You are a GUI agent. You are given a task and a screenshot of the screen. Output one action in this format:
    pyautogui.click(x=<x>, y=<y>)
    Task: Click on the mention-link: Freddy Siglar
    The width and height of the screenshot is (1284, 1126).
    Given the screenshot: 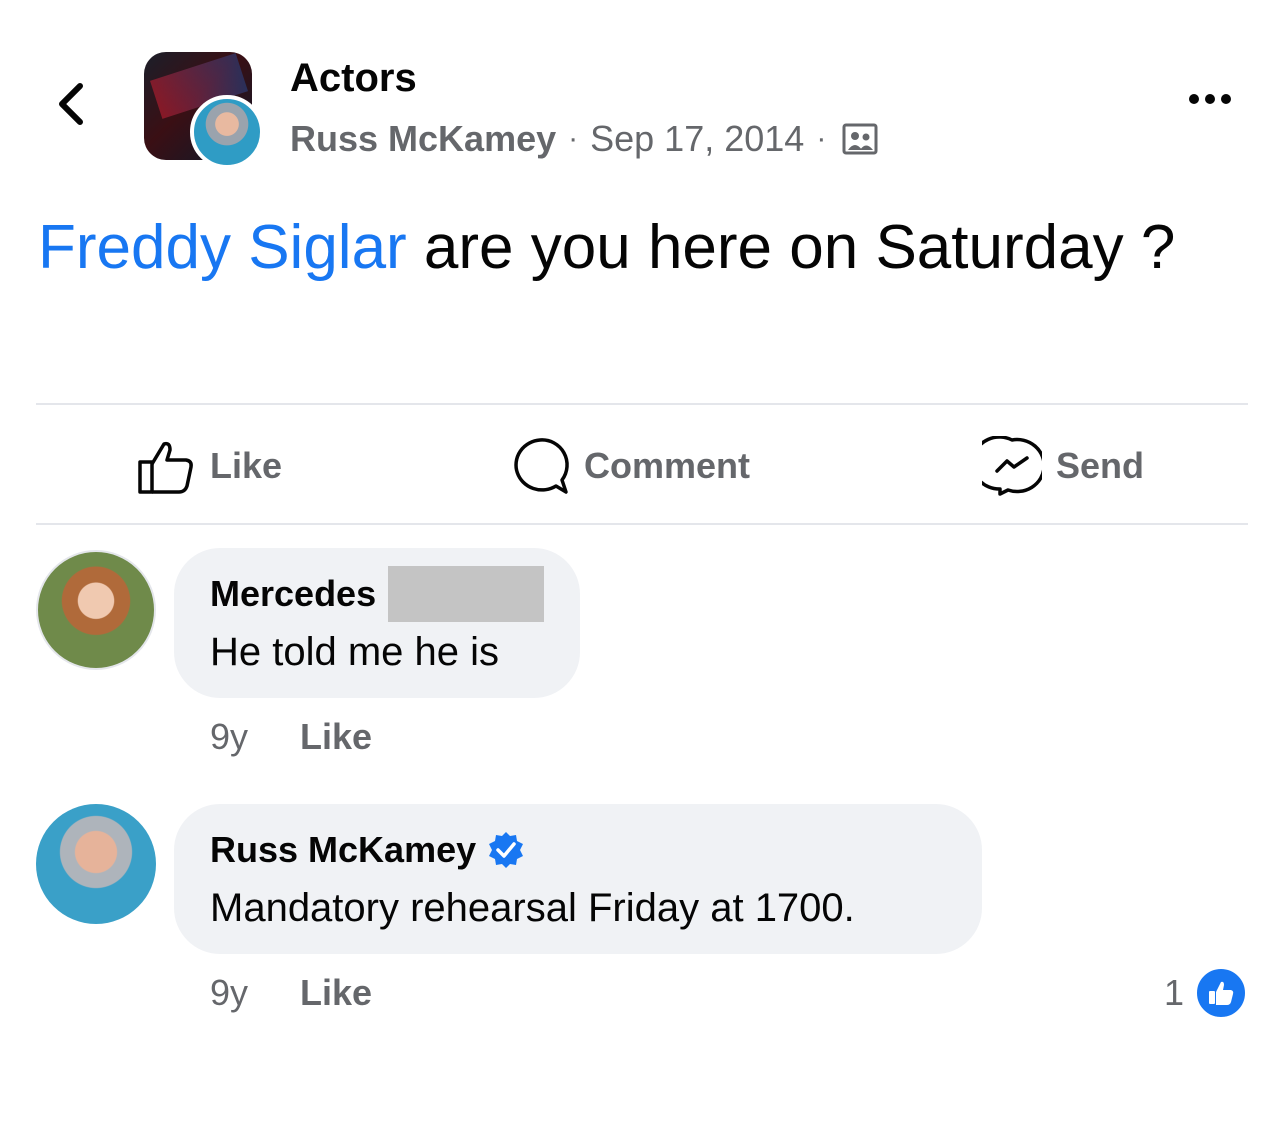 What is the action you would take?
    pyautogui.click(x=222, y=247)
    